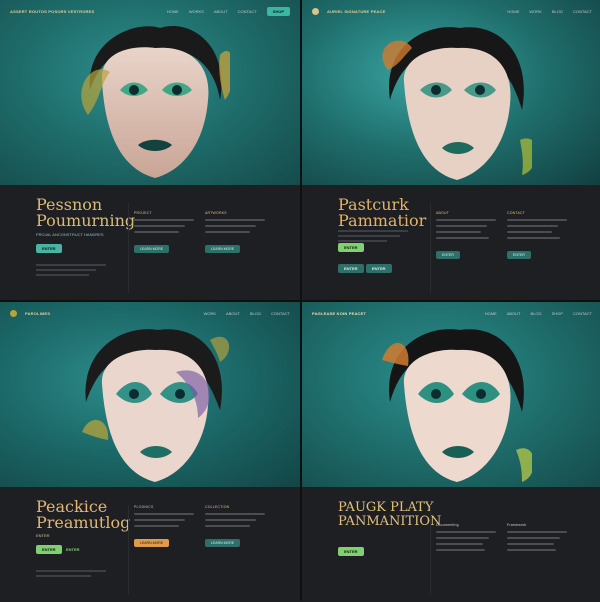  Describe the element at coordinates (537, 236) in the screenshot. I see `column: CONTACT ENTER` at that location.